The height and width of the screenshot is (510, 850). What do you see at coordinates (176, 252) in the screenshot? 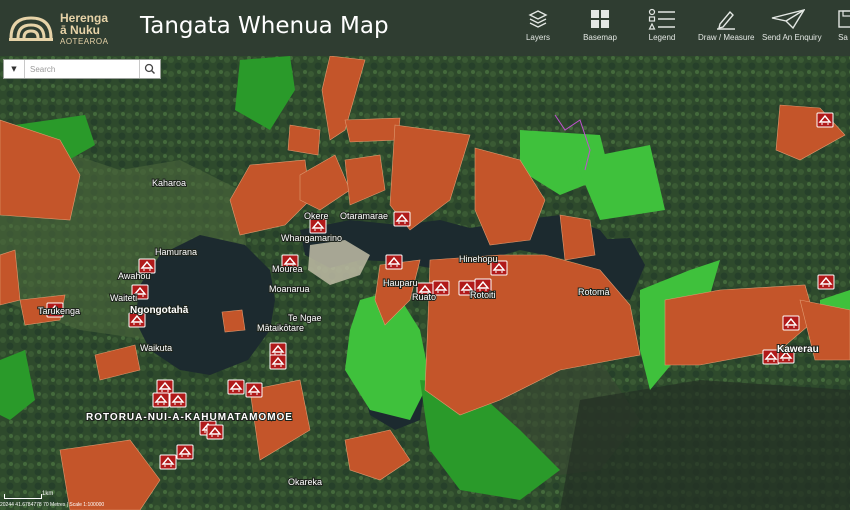
I see `place-label: Hamurana` at bounding box center [176, 252].